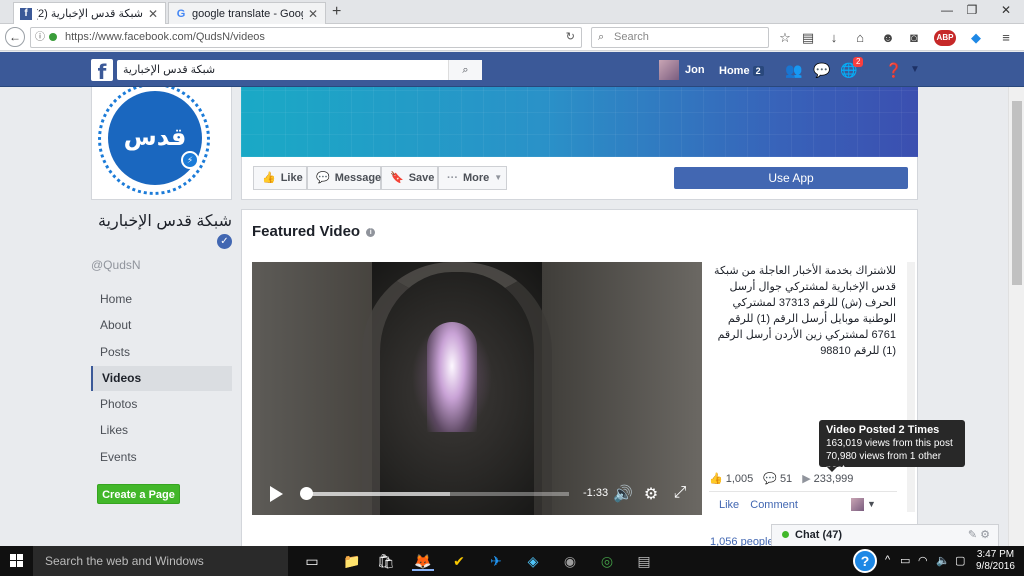 Image resolution: width=1024 pixels, height=576 pixels. What do you see at coordinates (17, 561) in the screenshot?
I see `windows-start-icon` at bounding box center [17, 561].